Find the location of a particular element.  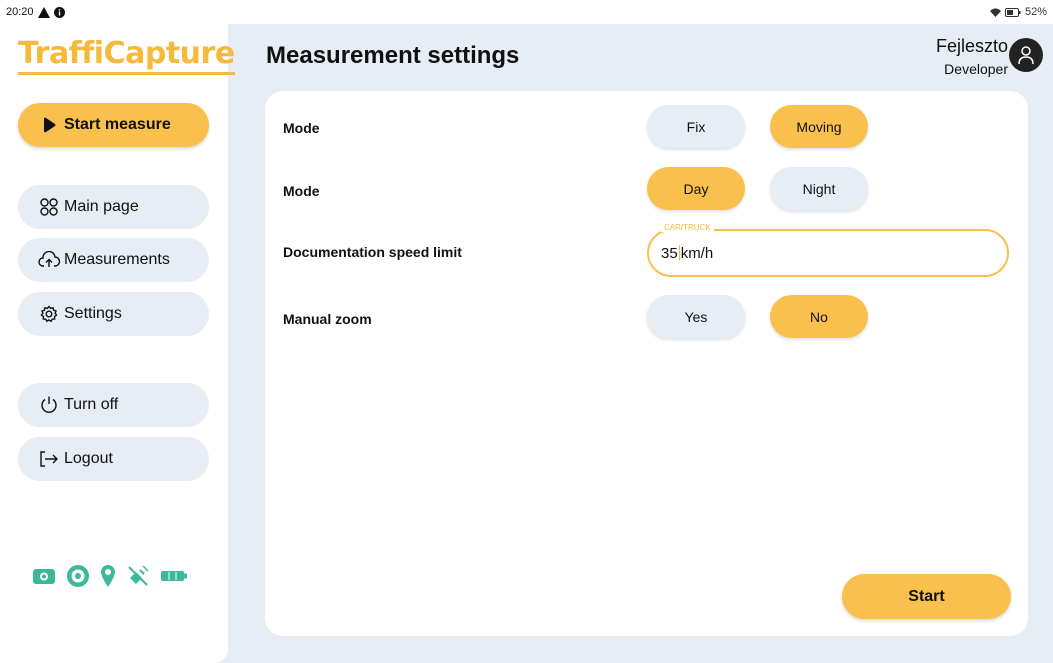

sidebar-item-label: Measurements is located at coordinates (117, 259).